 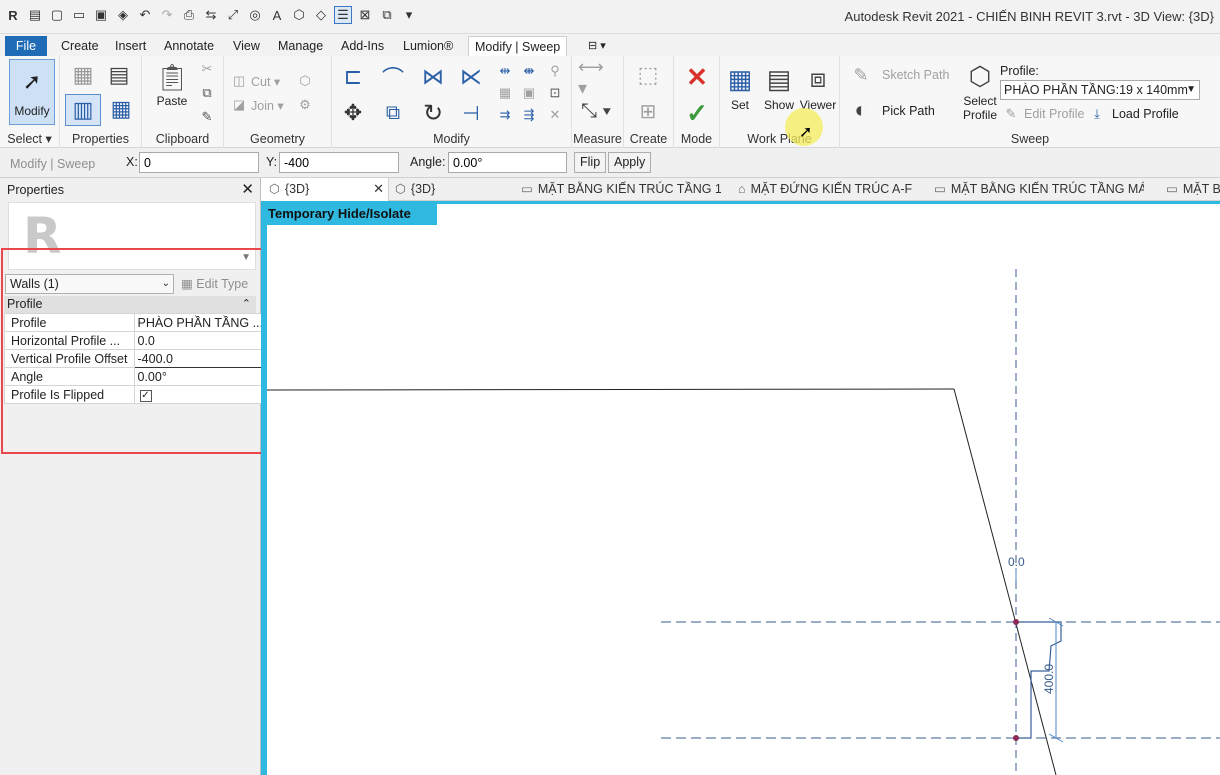 What do you see at coordinates (211, 15) in the screenshot?
I see `measure-icon: ⇆` at bounding box center [211, 15].